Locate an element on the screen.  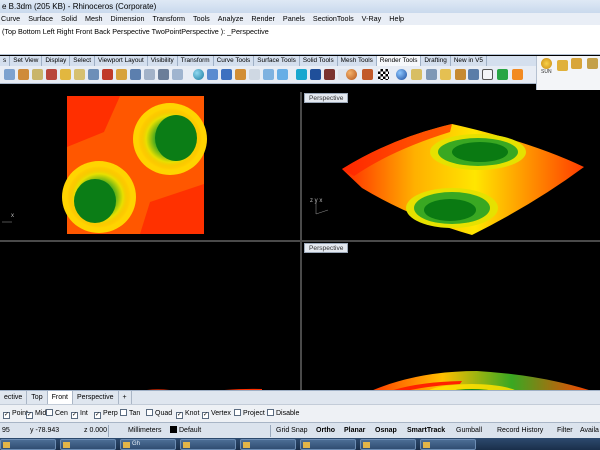
record-history-toggle: Record History is located at coordinates (520, 431).